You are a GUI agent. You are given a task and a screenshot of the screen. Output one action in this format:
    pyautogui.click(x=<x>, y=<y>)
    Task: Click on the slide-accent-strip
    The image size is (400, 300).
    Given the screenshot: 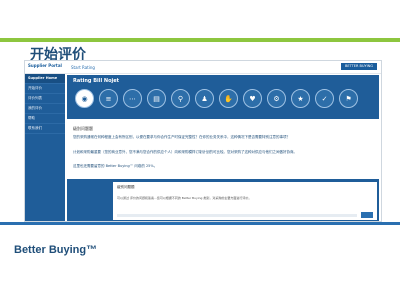 What is the action you would take?
    pyautogui.click(x=200, y=40)
    